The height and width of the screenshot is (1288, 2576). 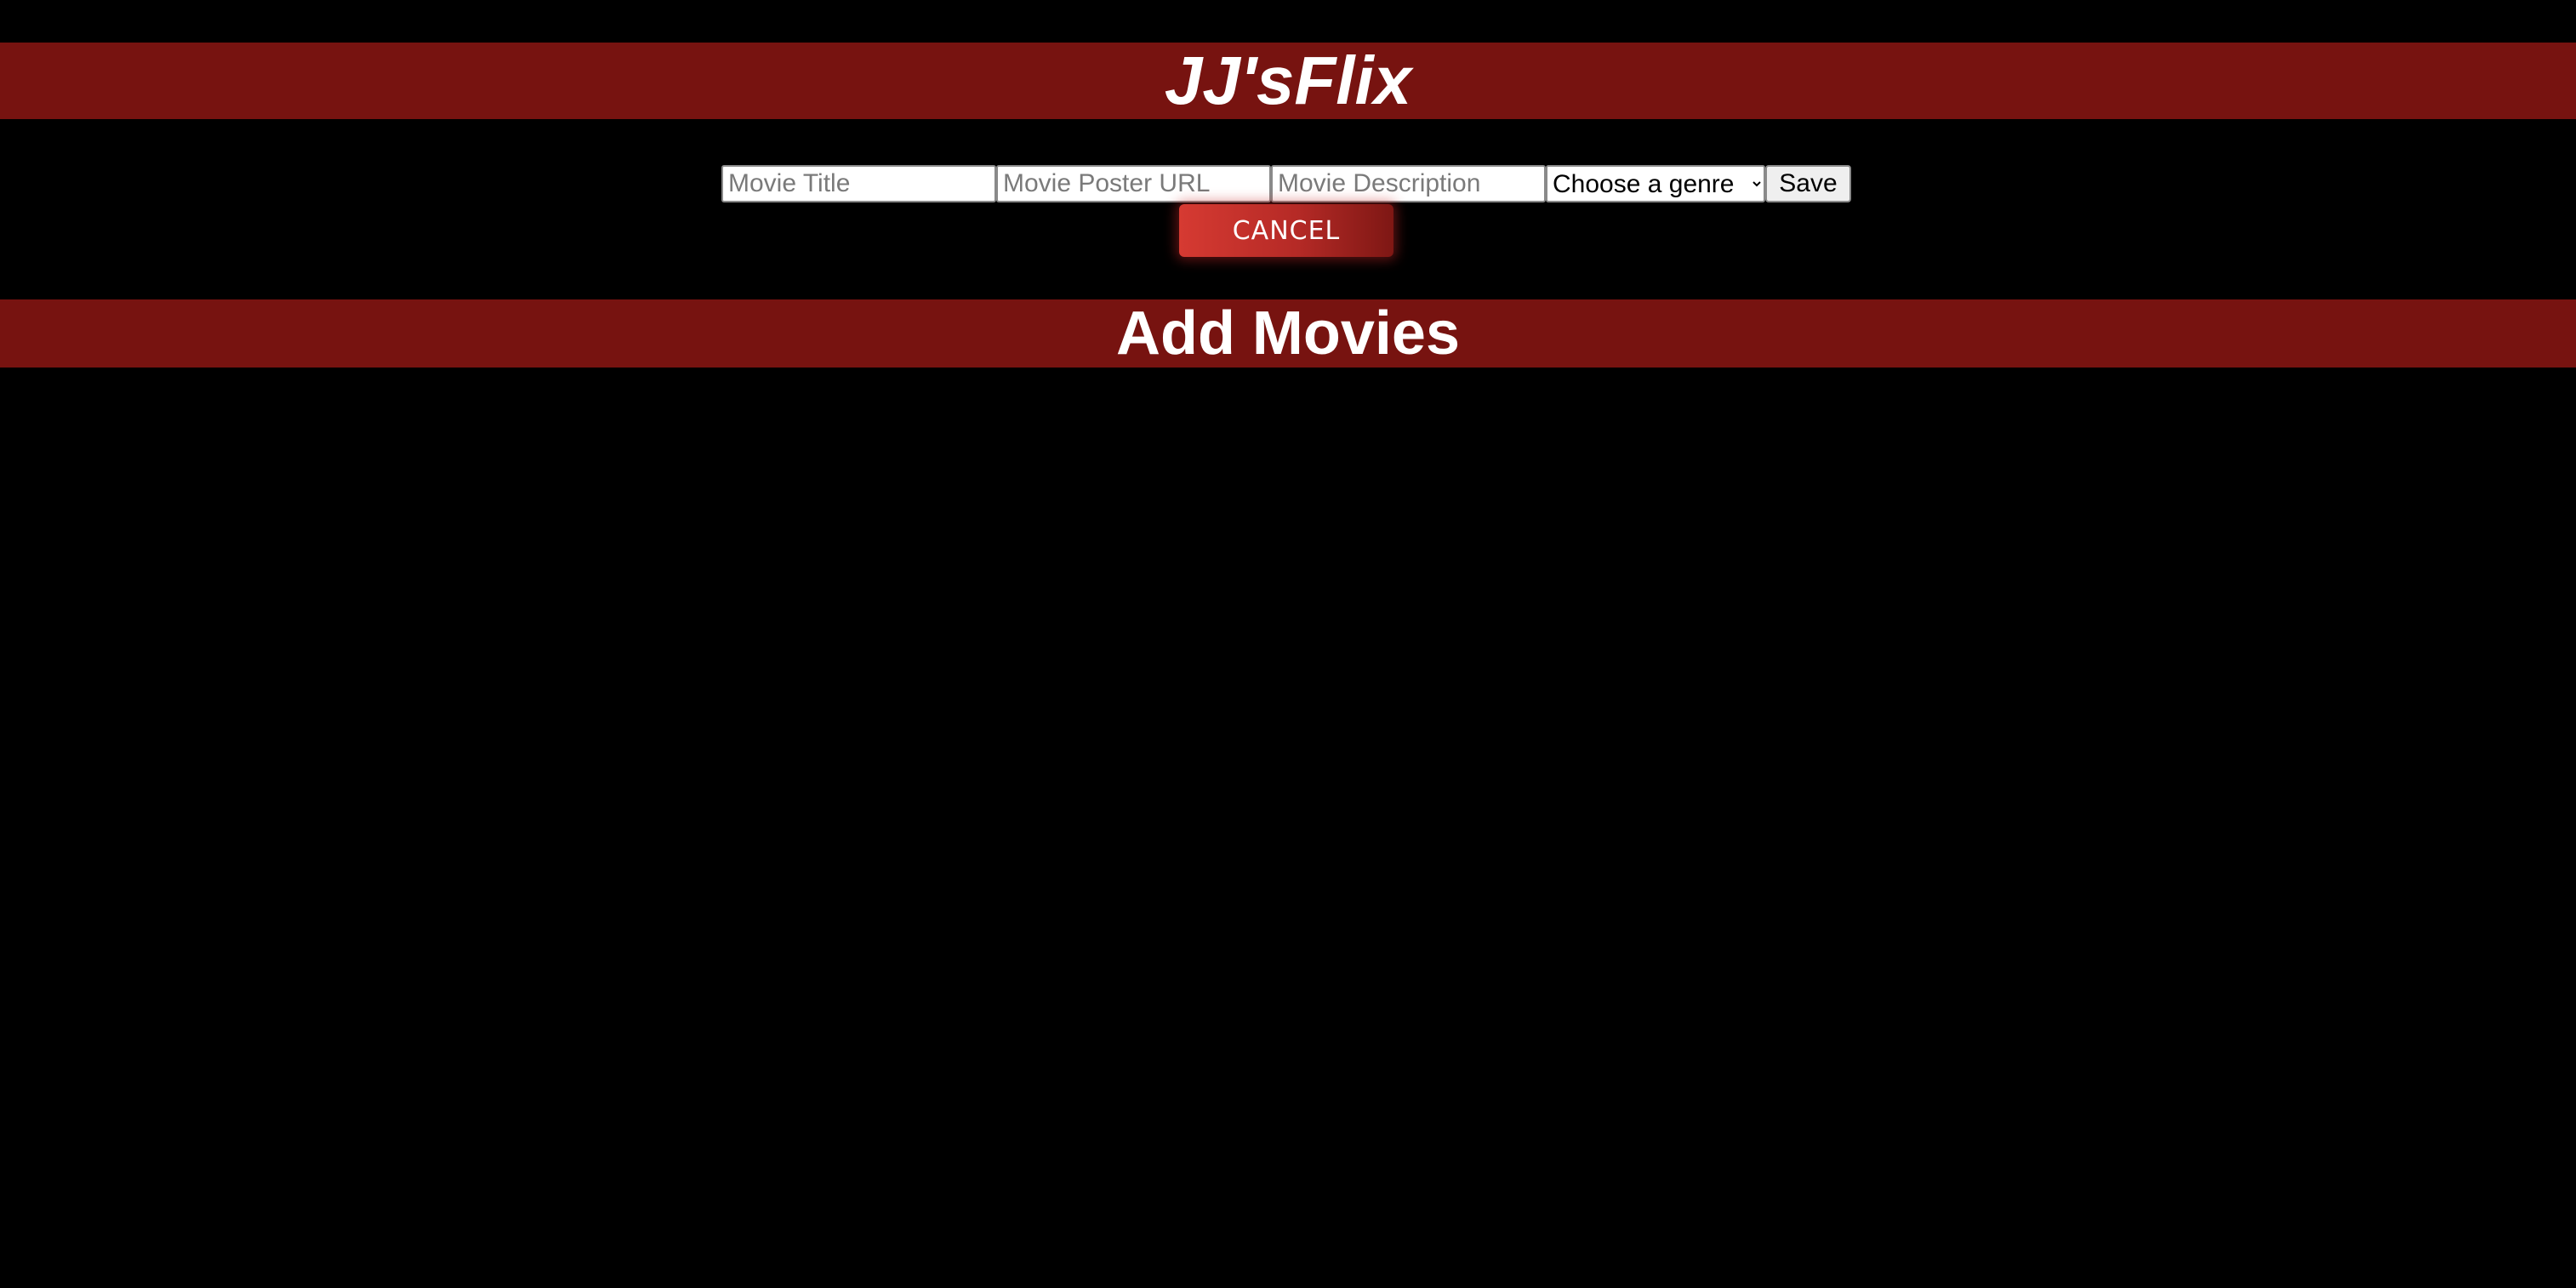 What do you see at coordinates (1808, 183) in the screenshot?
I see `save-button: Save` at bounding box center [1808, 183].